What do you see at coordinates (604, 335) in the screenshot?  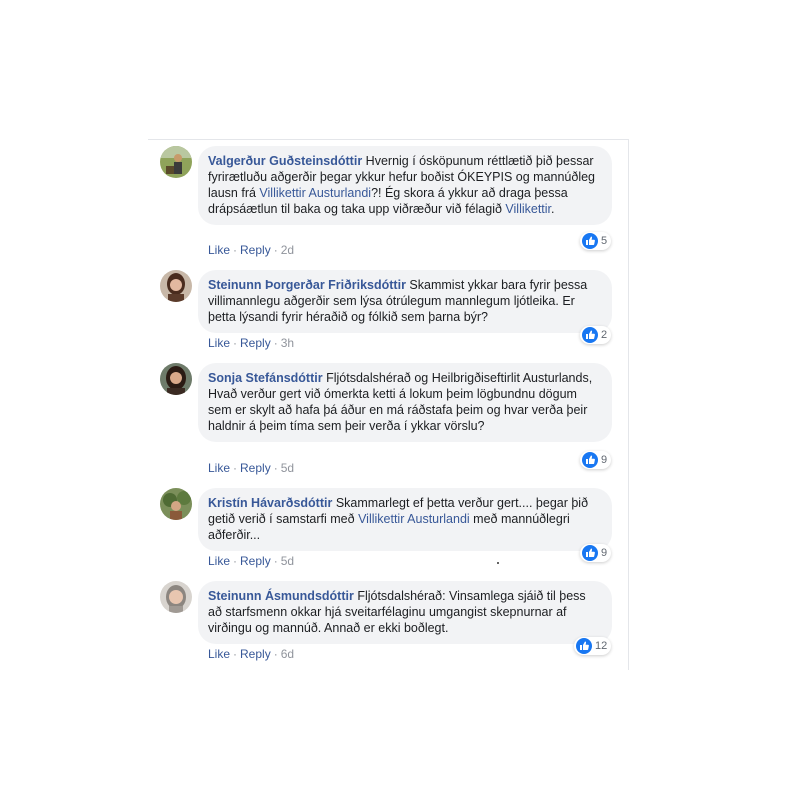 I see `reaction-count: 2` at bounding box center [604, 335].